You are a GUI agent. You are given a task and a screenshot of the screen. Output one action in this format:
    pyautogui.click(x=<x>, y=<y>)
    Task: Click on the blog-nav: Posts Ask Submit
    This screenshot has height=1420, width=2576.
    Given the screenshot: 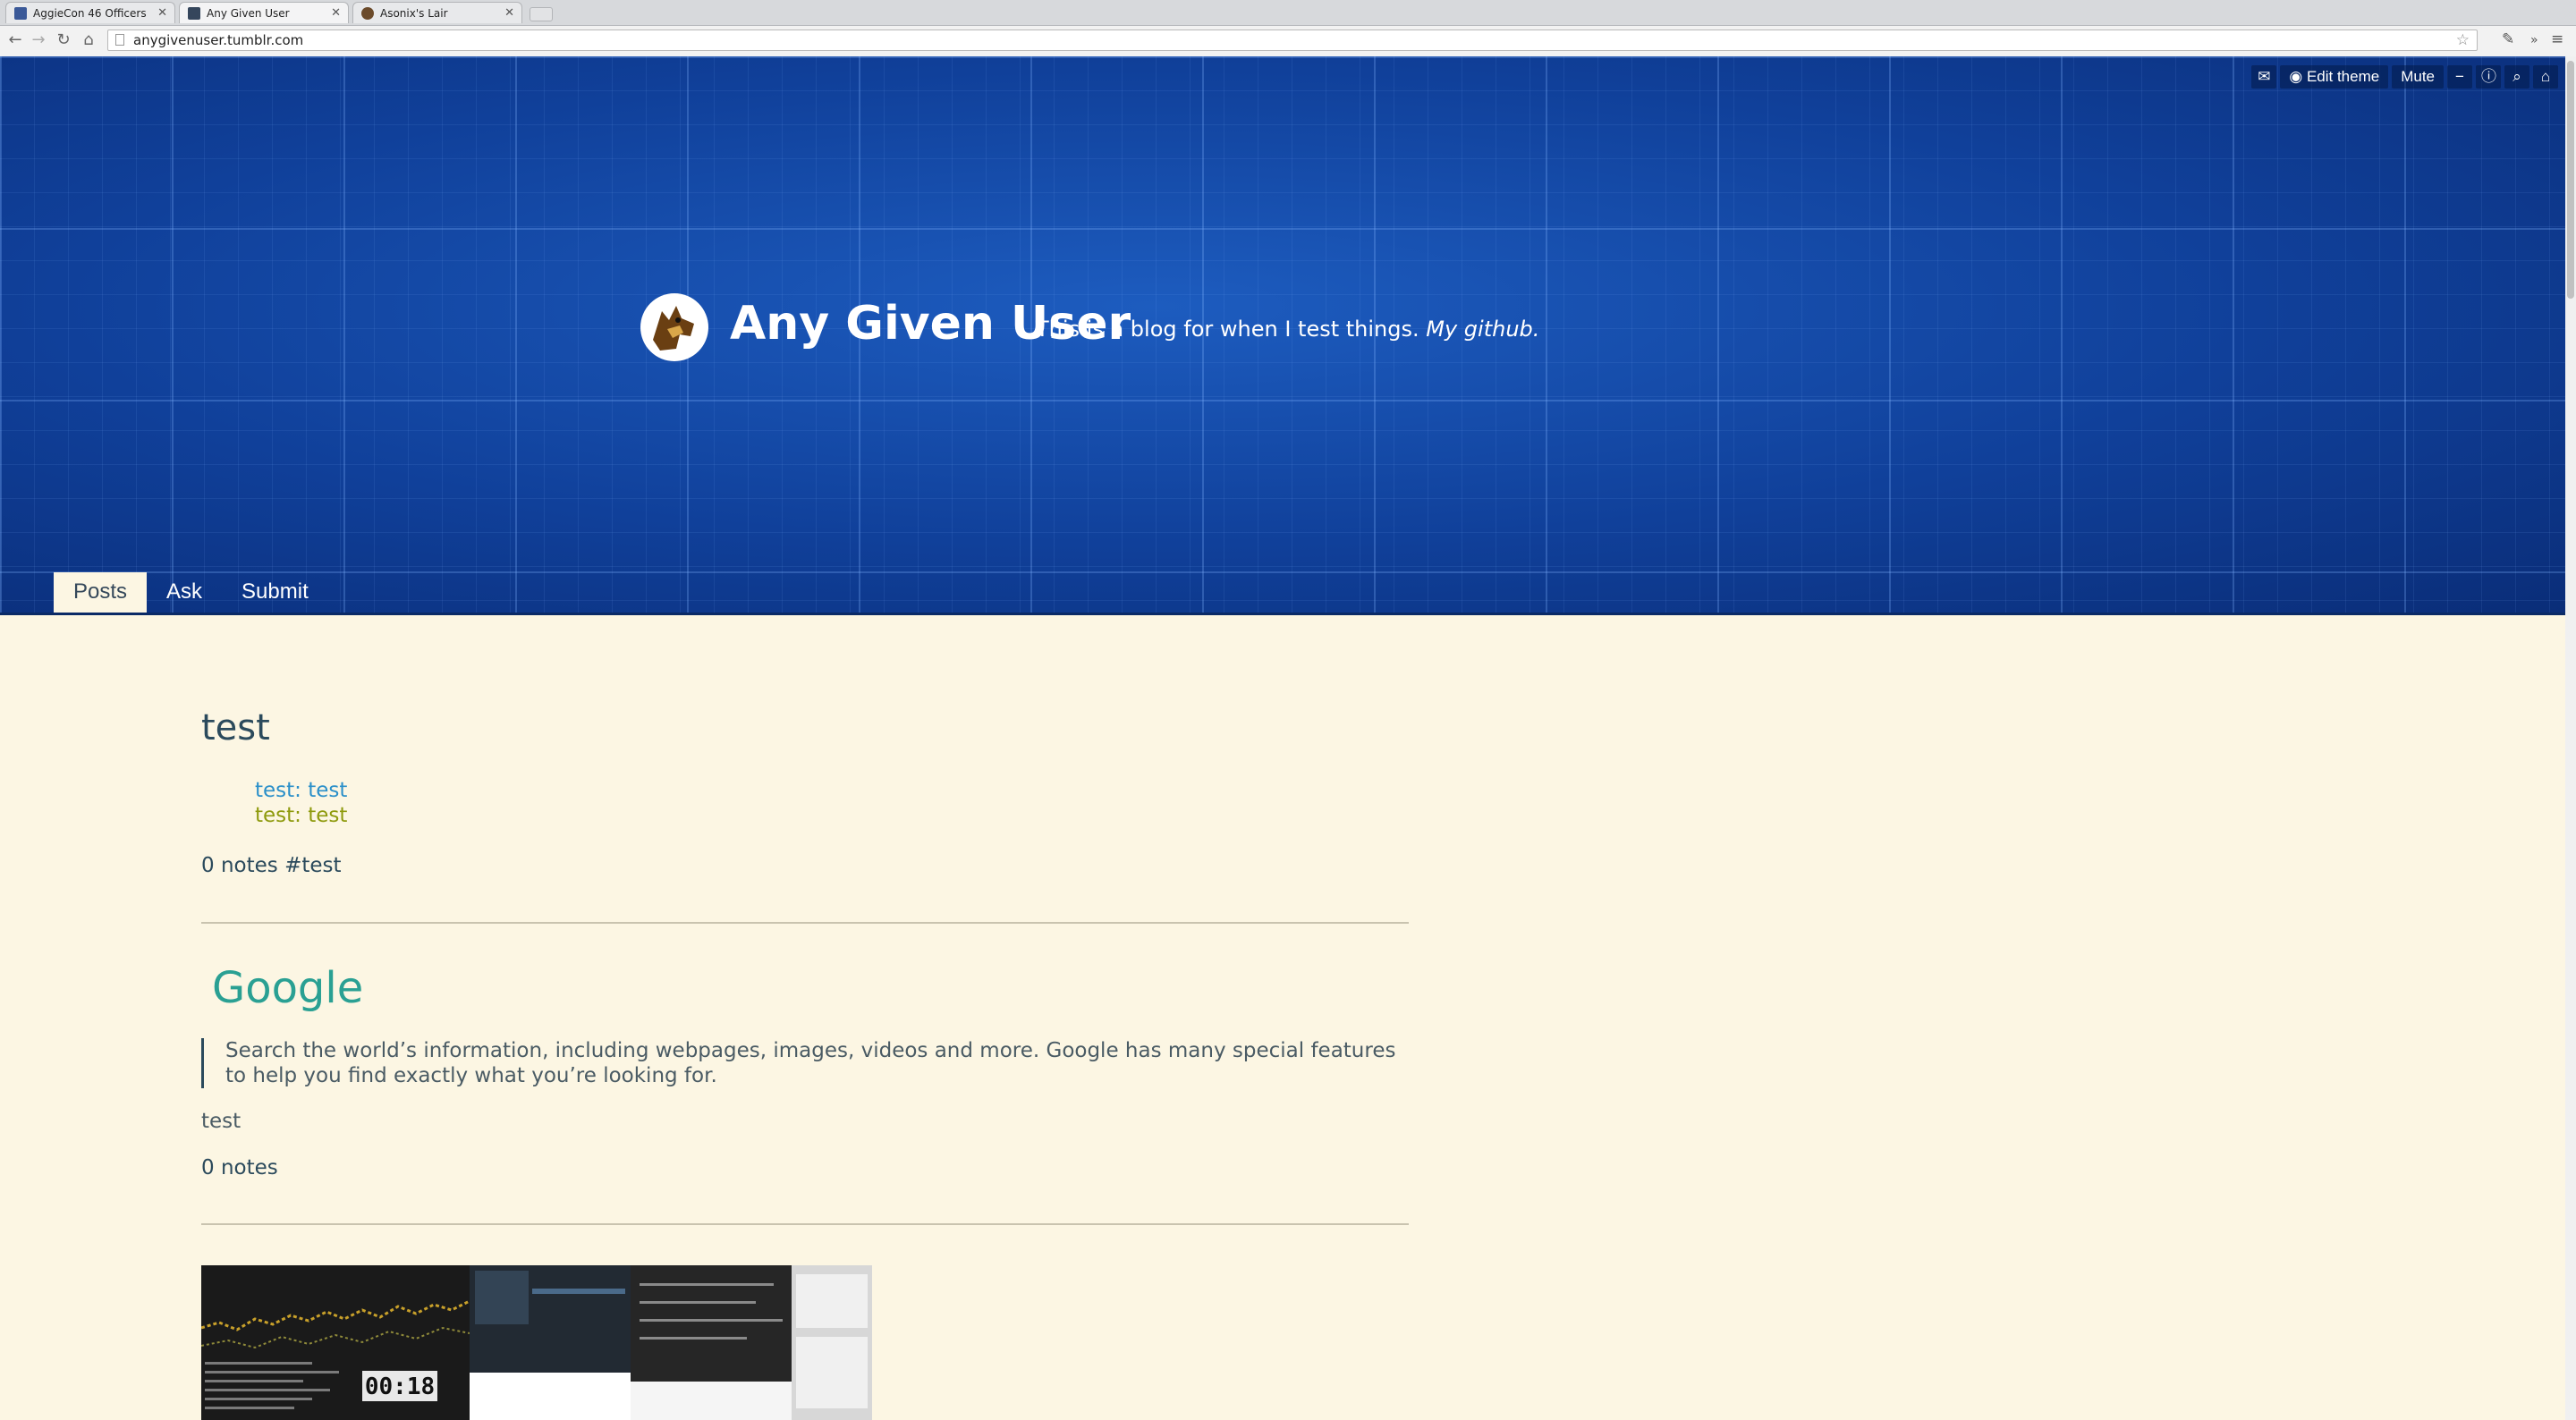 What is the action you would take?
    pyautogui.click(x=191, y=593)
    